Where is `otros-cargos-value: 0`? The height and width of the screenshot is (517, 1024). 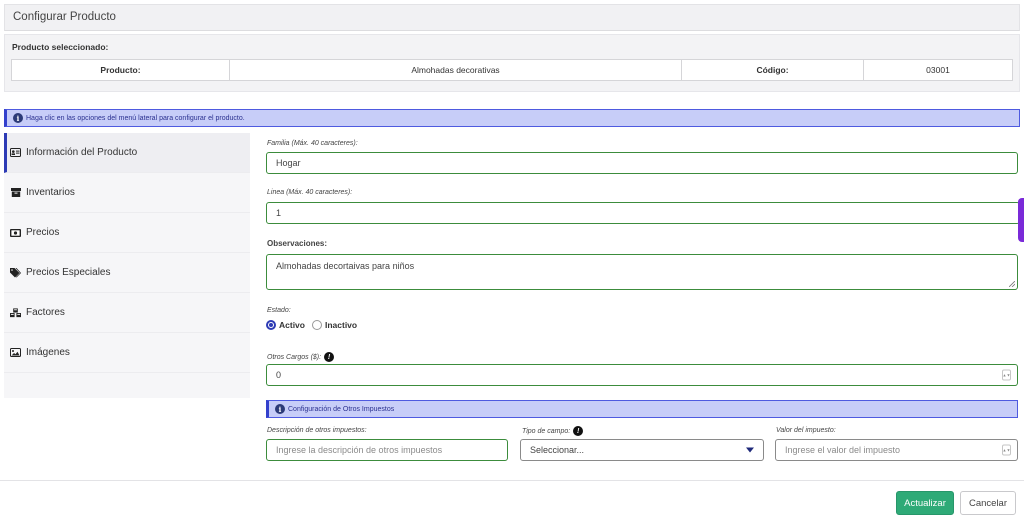
otros-cargos-value: 0 is located at coordinates (279, 375).